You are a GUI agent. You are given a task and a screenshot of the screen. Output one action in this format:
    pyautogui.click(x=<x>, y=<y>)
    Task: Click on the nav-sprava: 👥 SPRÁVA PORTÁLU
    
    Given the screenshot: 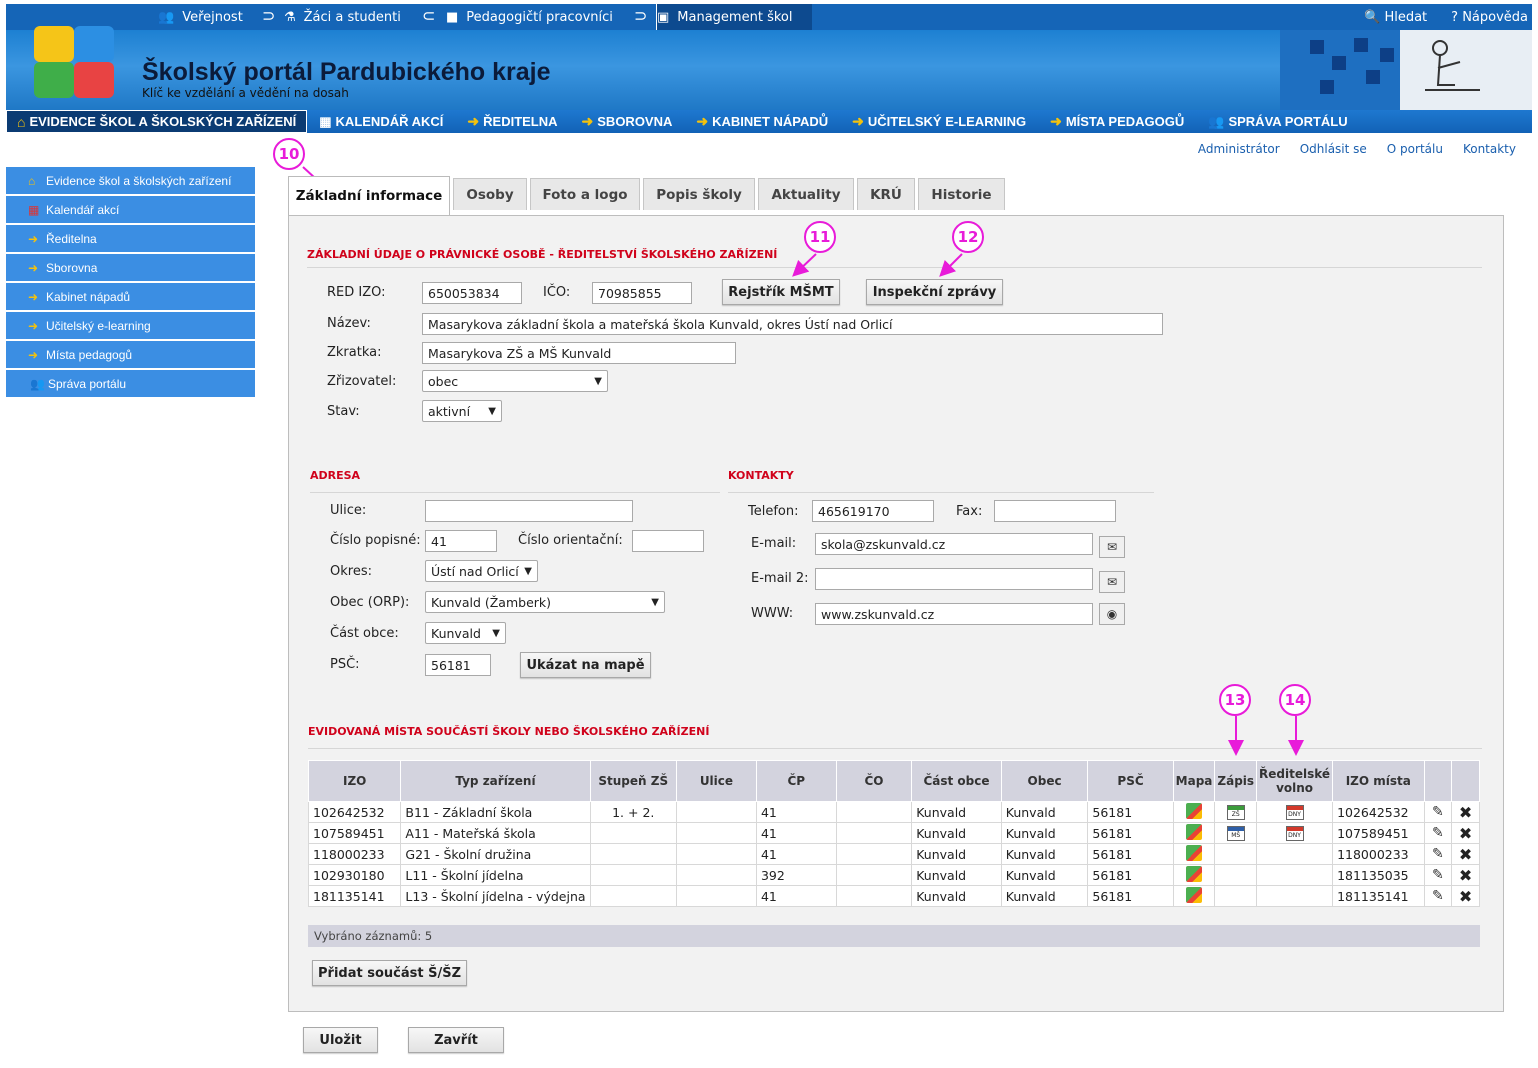 What is the action you would take?
    pyautogui.click(x=1277, y=121)
    